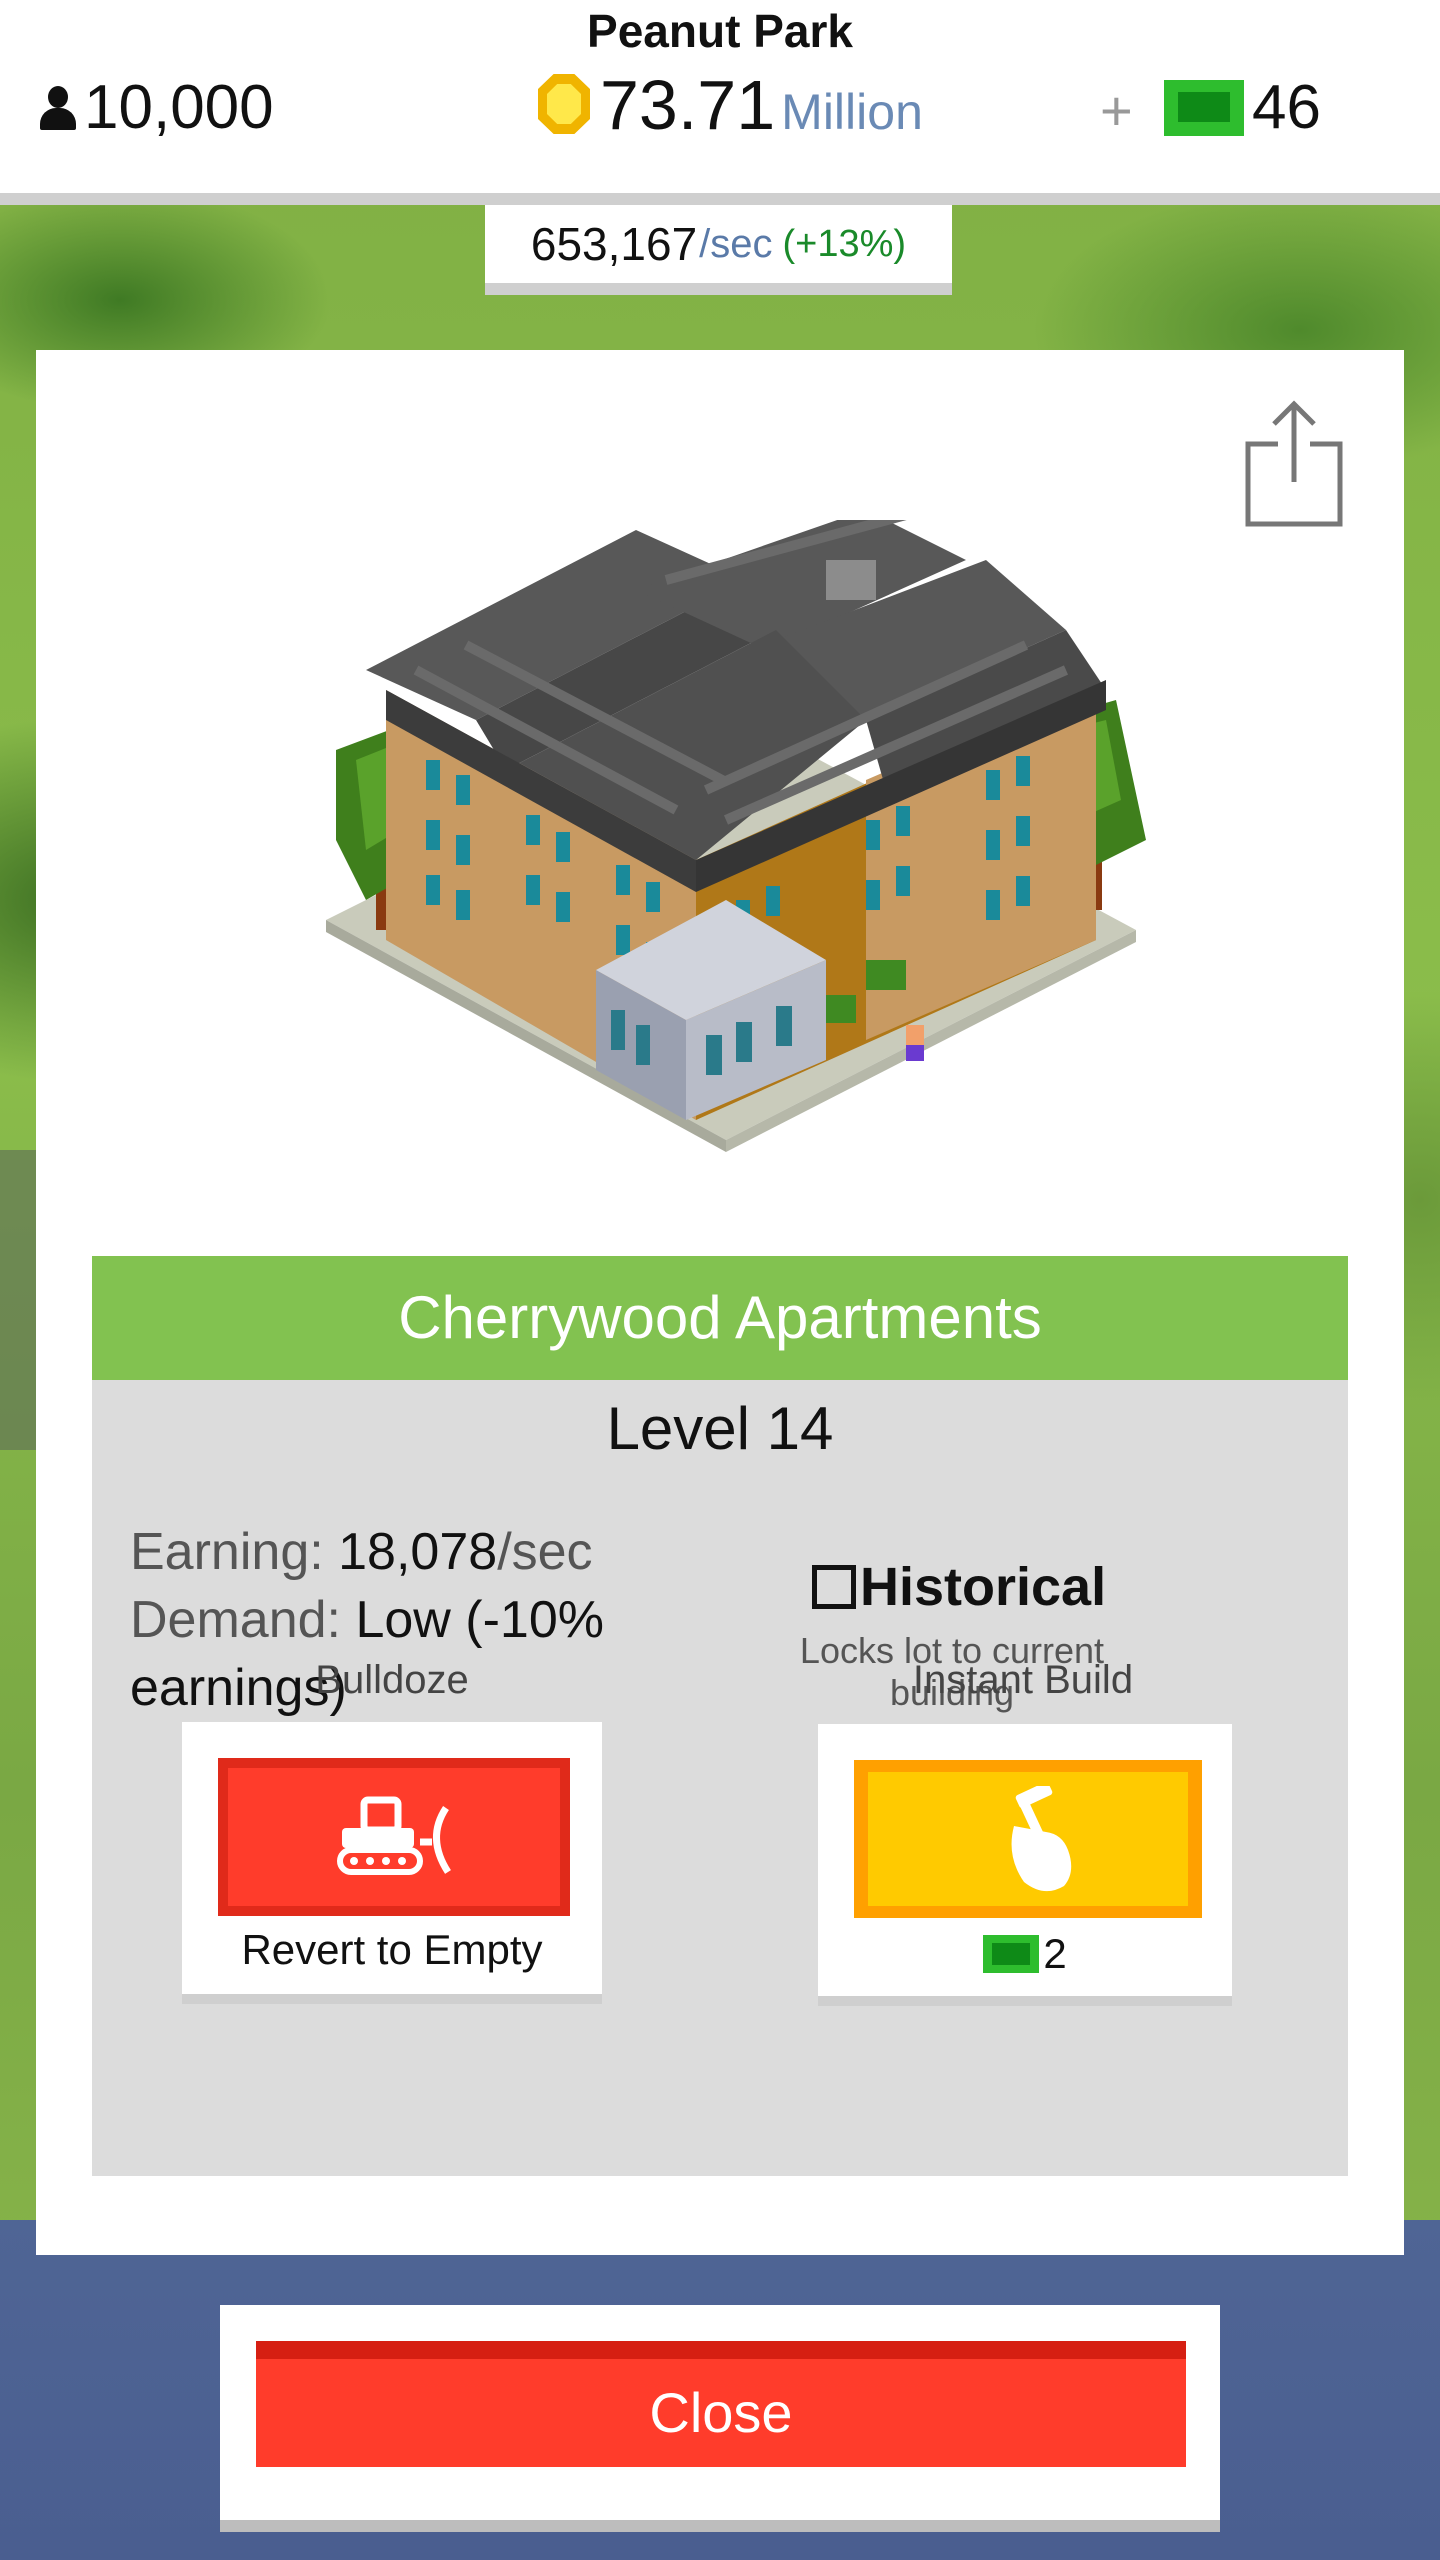 The height and width of the screenshot is (2560, 1440). I want to click on instant-build-label: Instant Build, so click(1023, 1680).